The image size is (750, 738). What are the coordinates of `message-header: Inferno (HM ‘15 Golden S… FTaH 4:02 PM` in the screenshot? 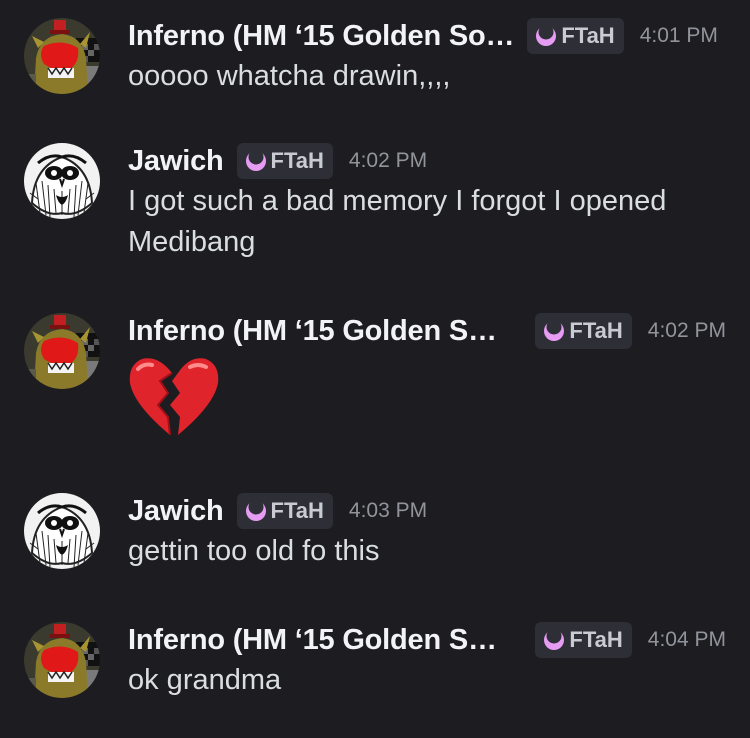 It's located at (427, 331).